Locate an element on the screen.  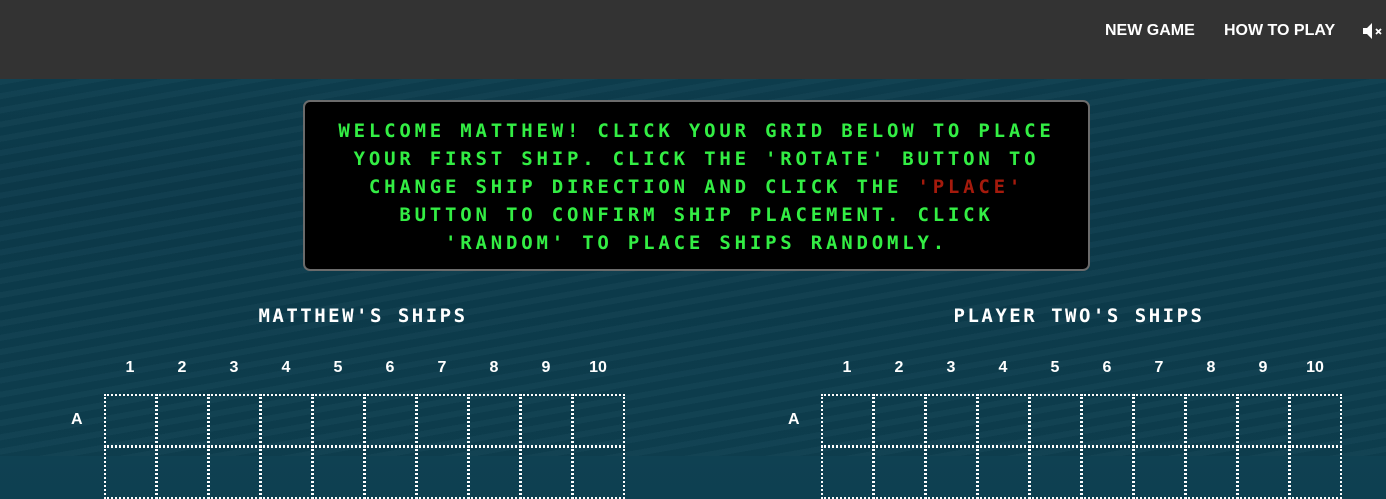
message-text: CHANGE SHIP DIRECTION AND CLICK THE is located at coordinates (643, 187).